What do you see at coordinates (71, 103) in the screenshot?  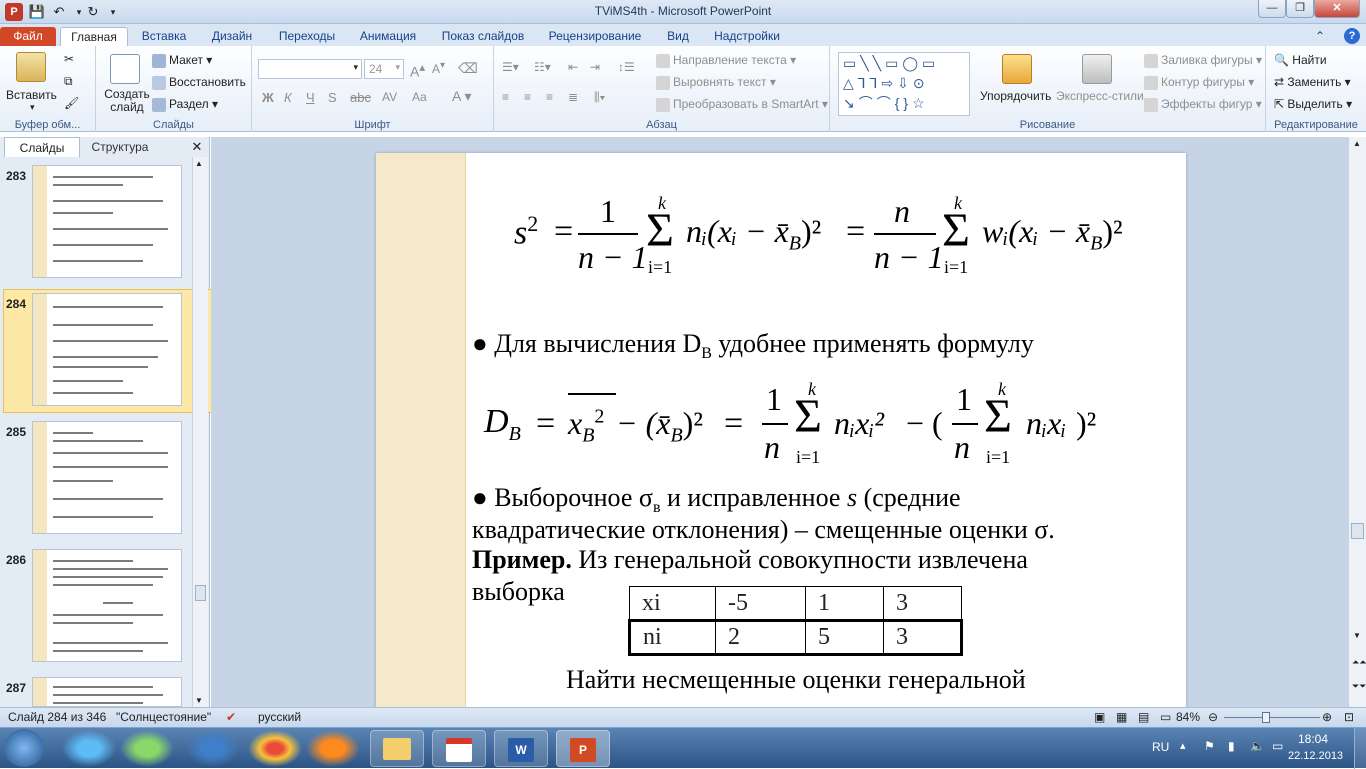 I see `format-painter-icon: 🖌` at bounding box center [71, 103].